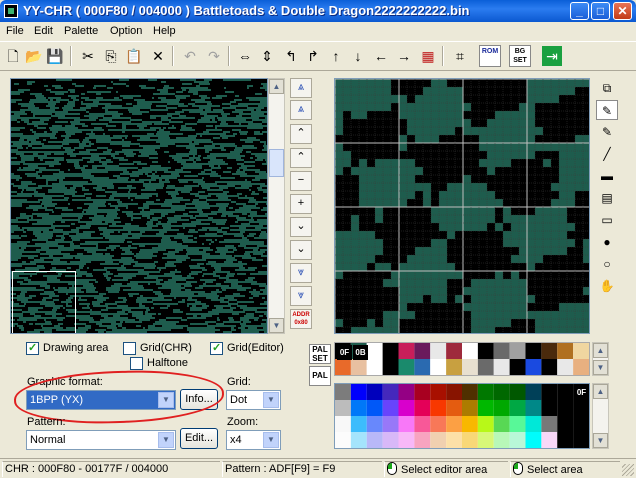 The height and width of the screenshot is (478, 636). I want to click on full-palette-swatches, so click(462, 416).